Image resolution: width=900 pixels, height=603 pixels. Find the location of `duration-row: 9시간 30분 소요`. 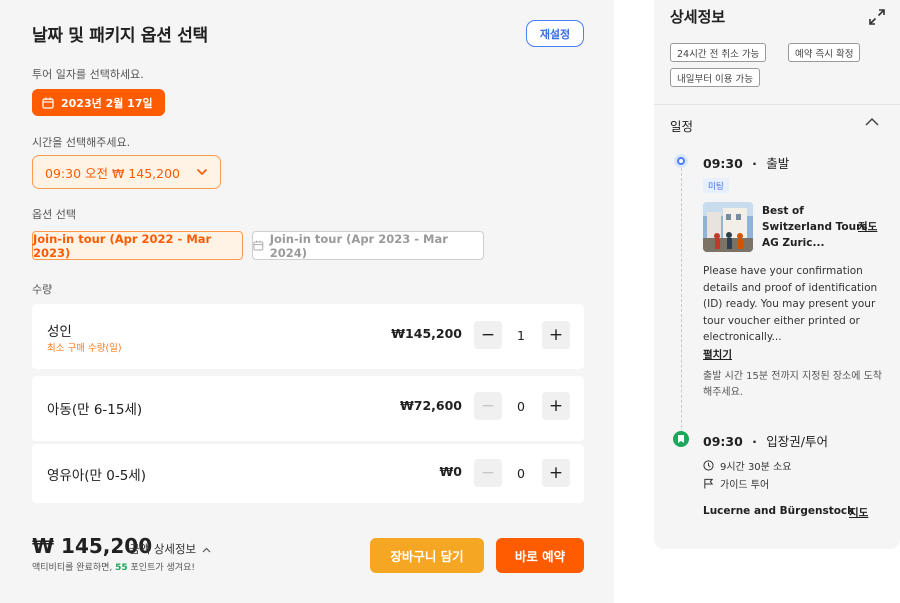

duration-row: 9시간 30분 소요 is located at coordinates (747, 465).